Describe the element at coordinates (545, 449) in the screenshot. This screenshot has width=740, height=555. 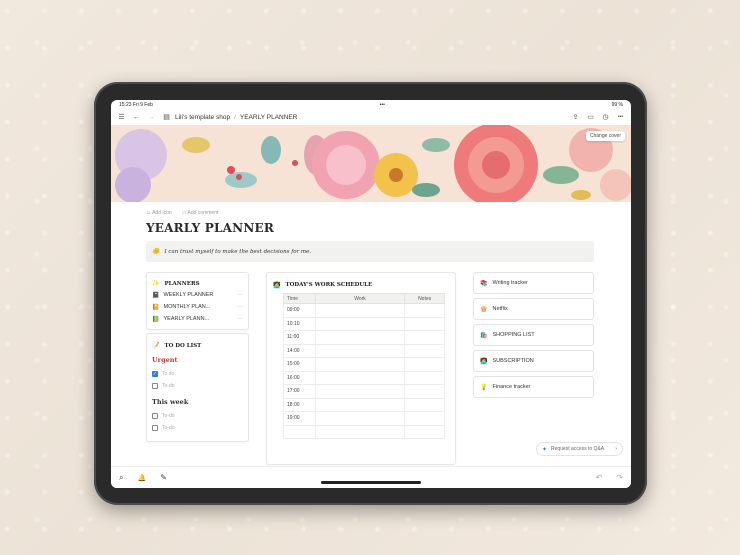
I see `qa-icon: ✦` at that location.